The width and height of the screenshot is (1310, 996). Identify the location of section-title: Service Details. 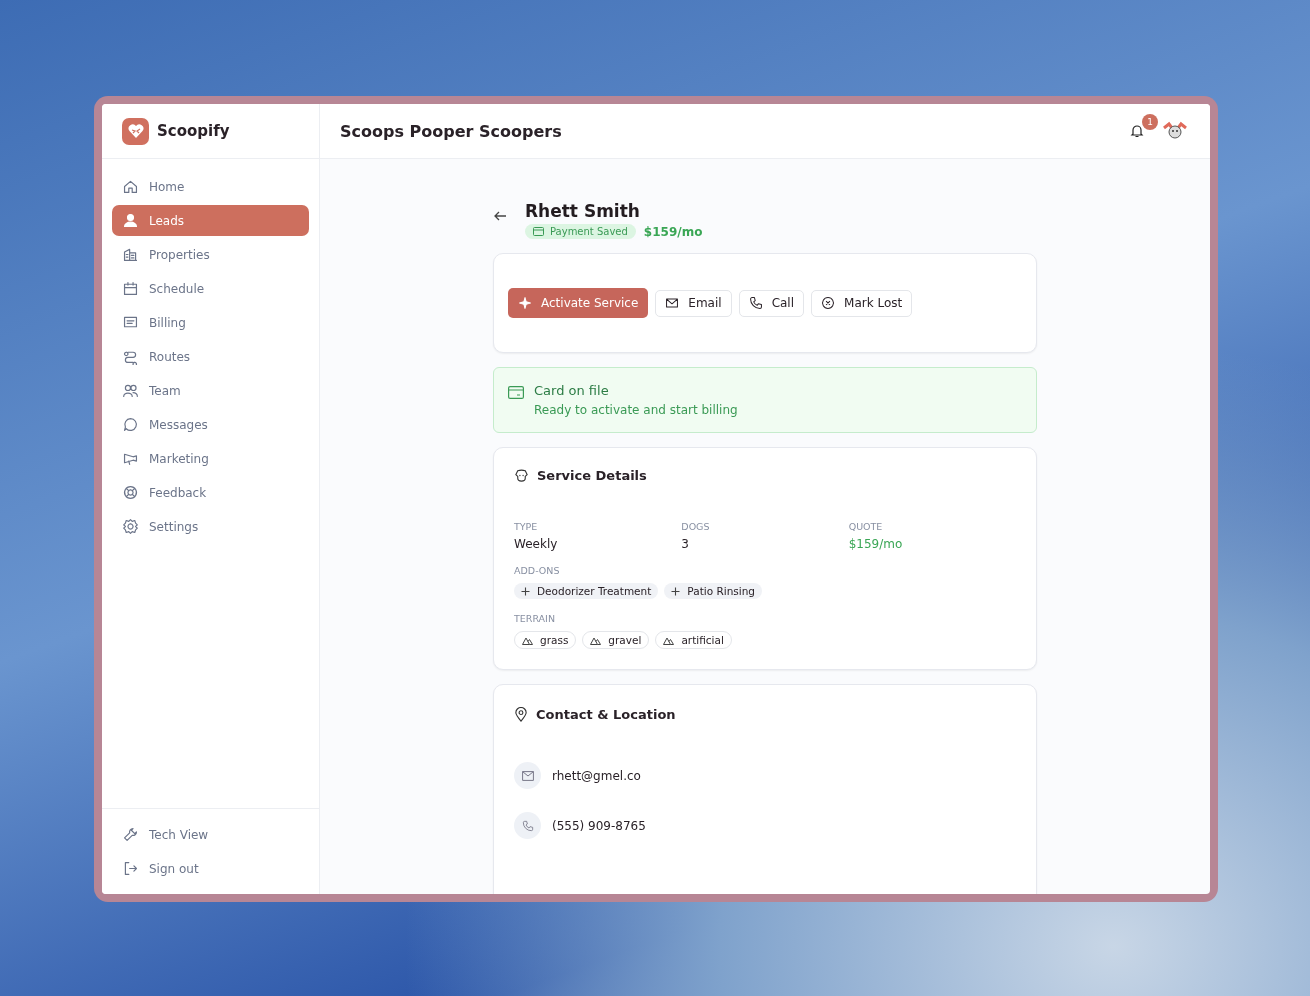
(592, 475).